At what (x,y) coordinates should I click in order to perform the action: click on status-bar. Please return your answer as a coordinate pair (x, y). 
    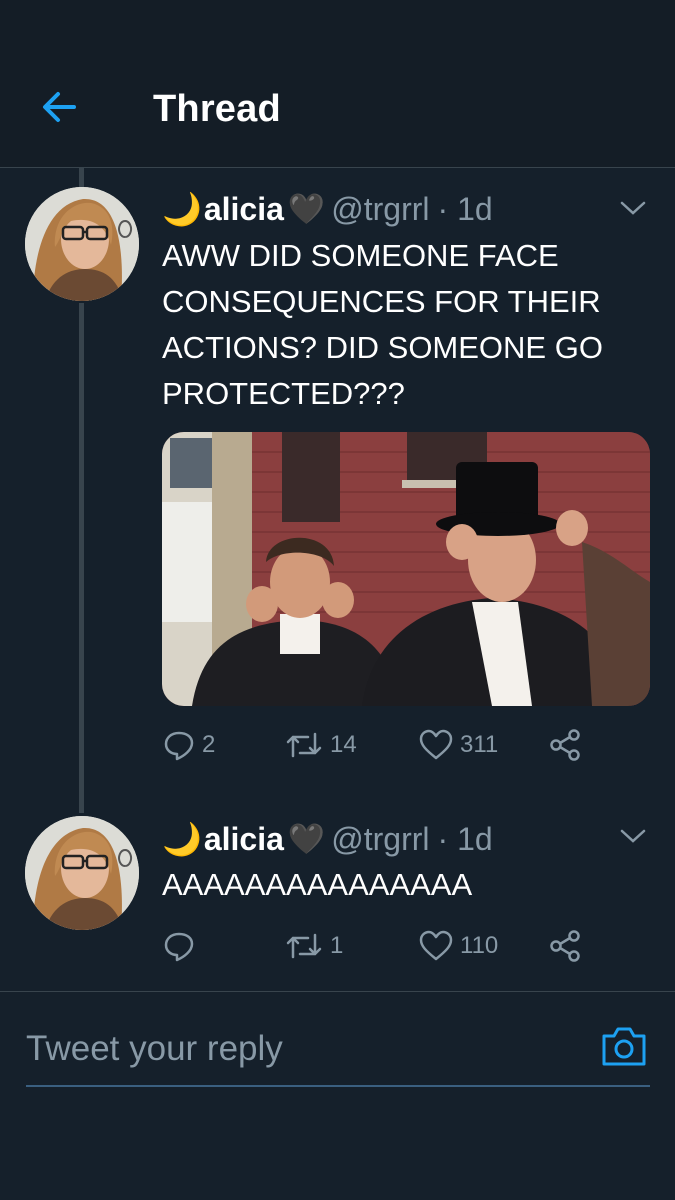
    Looking at the image, I should click on (337, 27).